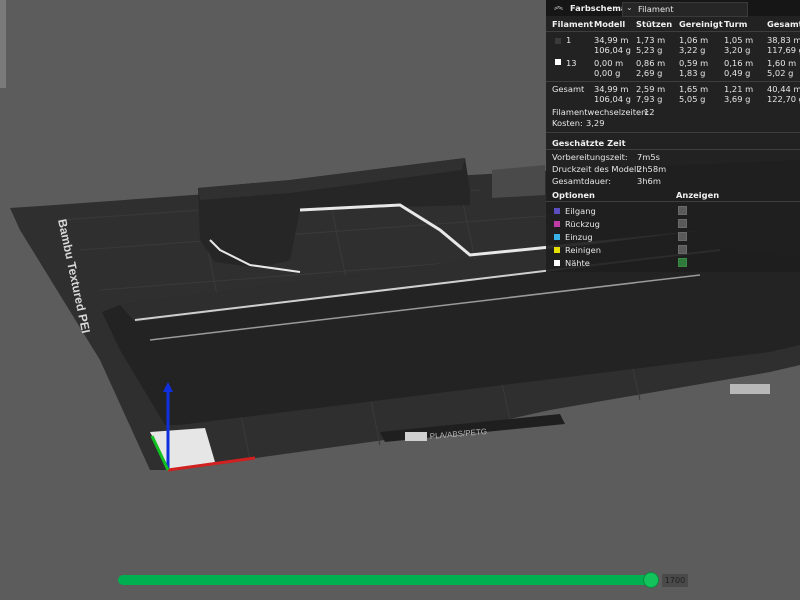  I want to click on layer-slider-handle, so click(651, 580).